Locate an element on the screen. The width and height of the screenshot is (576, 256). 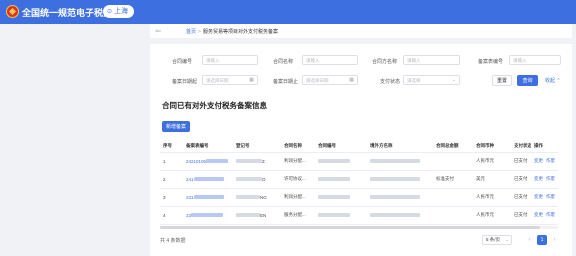
filing-no-input is located at coordinates (535, 60).